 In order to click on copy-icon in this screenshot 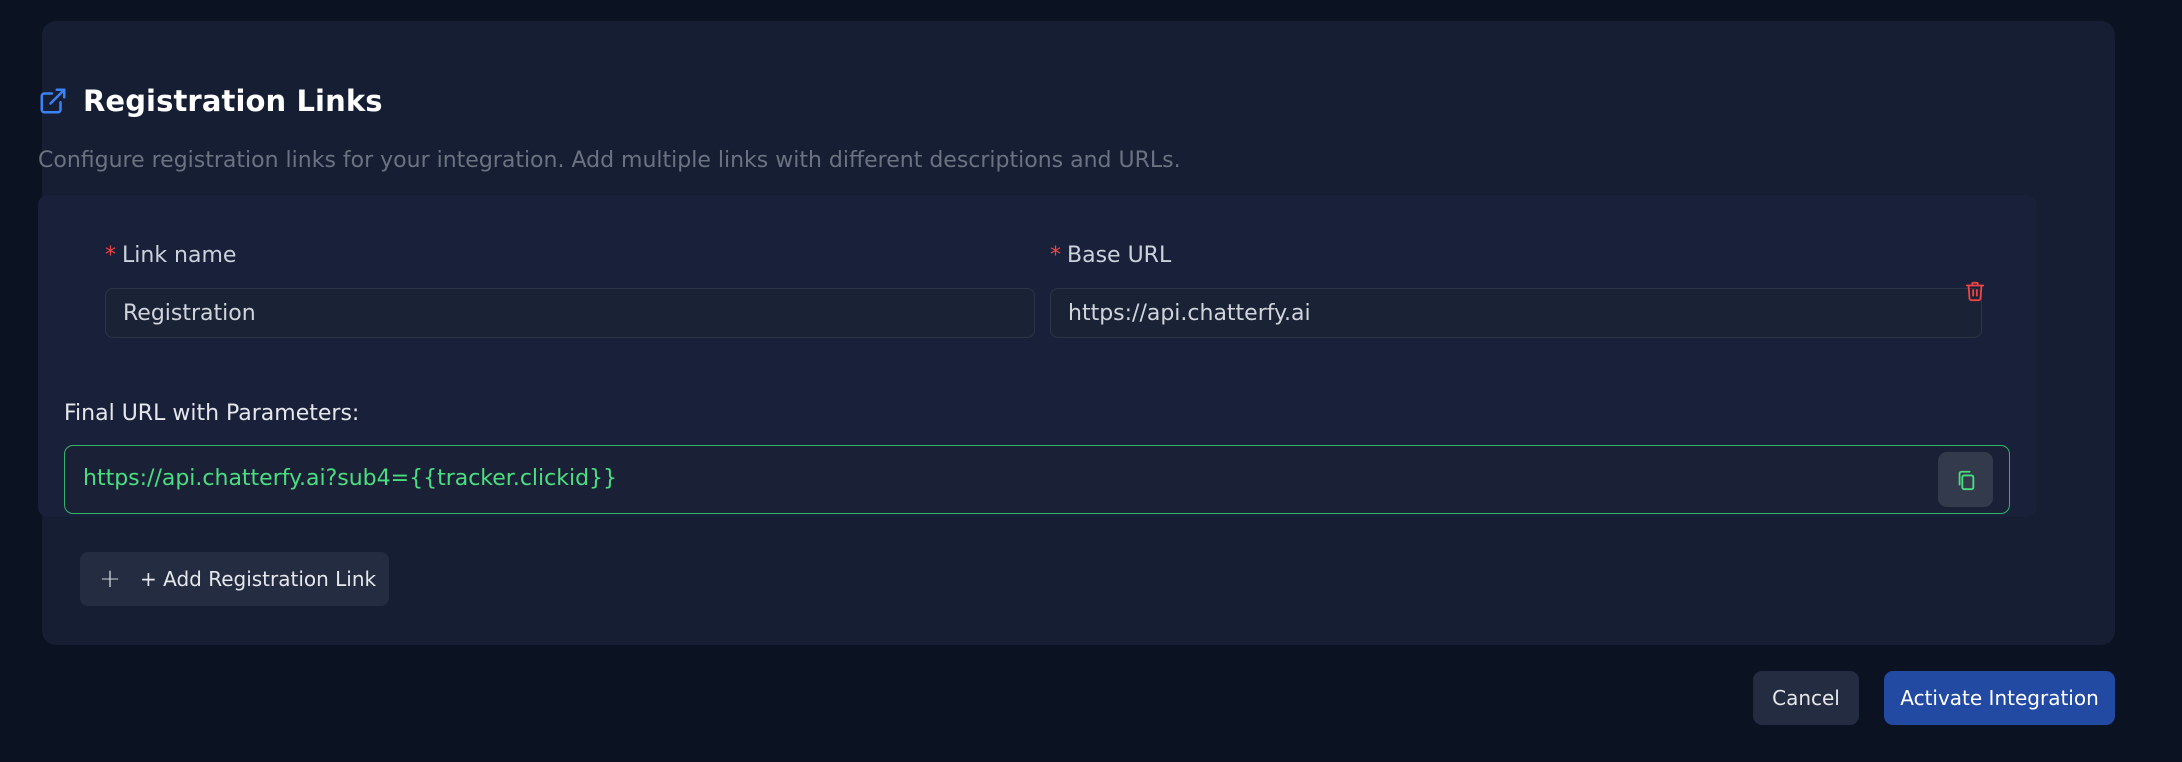, I will do `click(1966, 480)`.